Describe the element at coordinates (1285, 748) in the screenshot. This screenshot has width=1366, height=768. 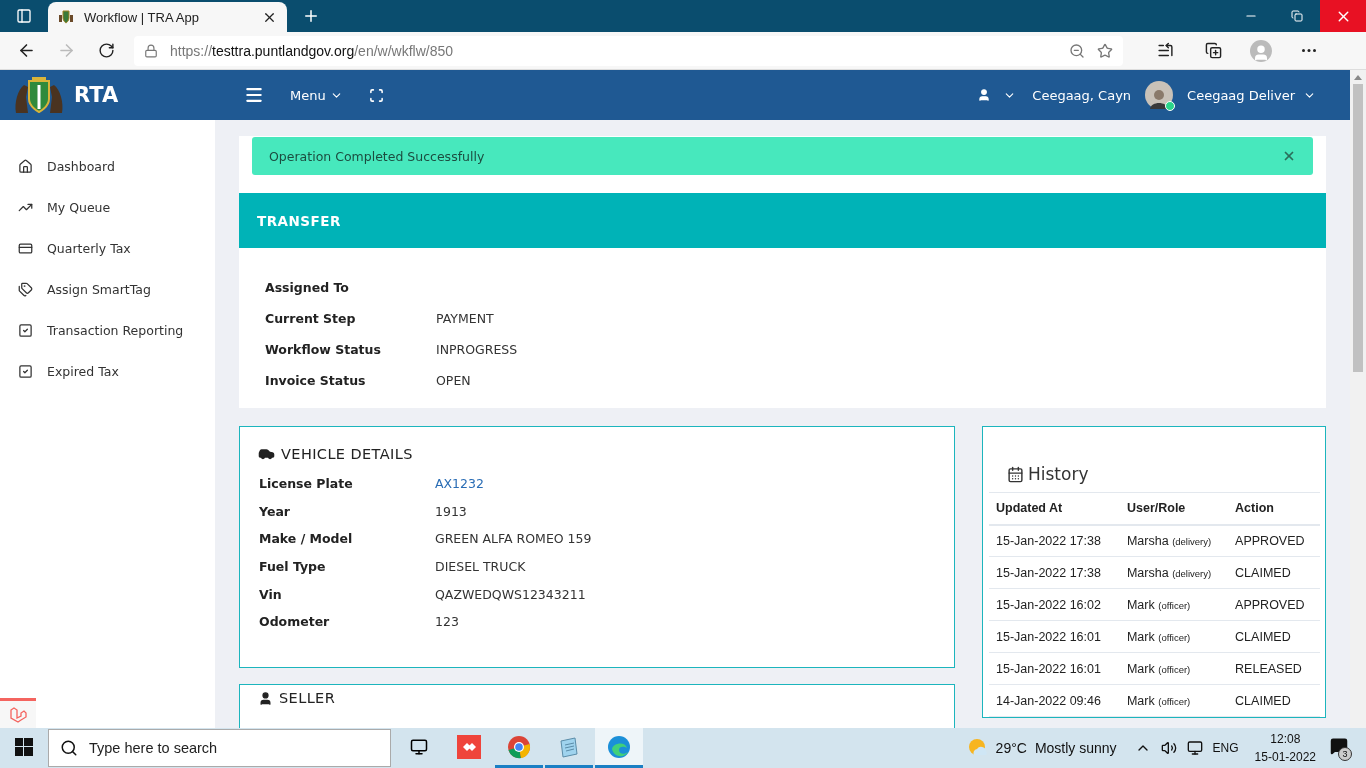
I see `clock: 12:08 15-01-2022` at that location.